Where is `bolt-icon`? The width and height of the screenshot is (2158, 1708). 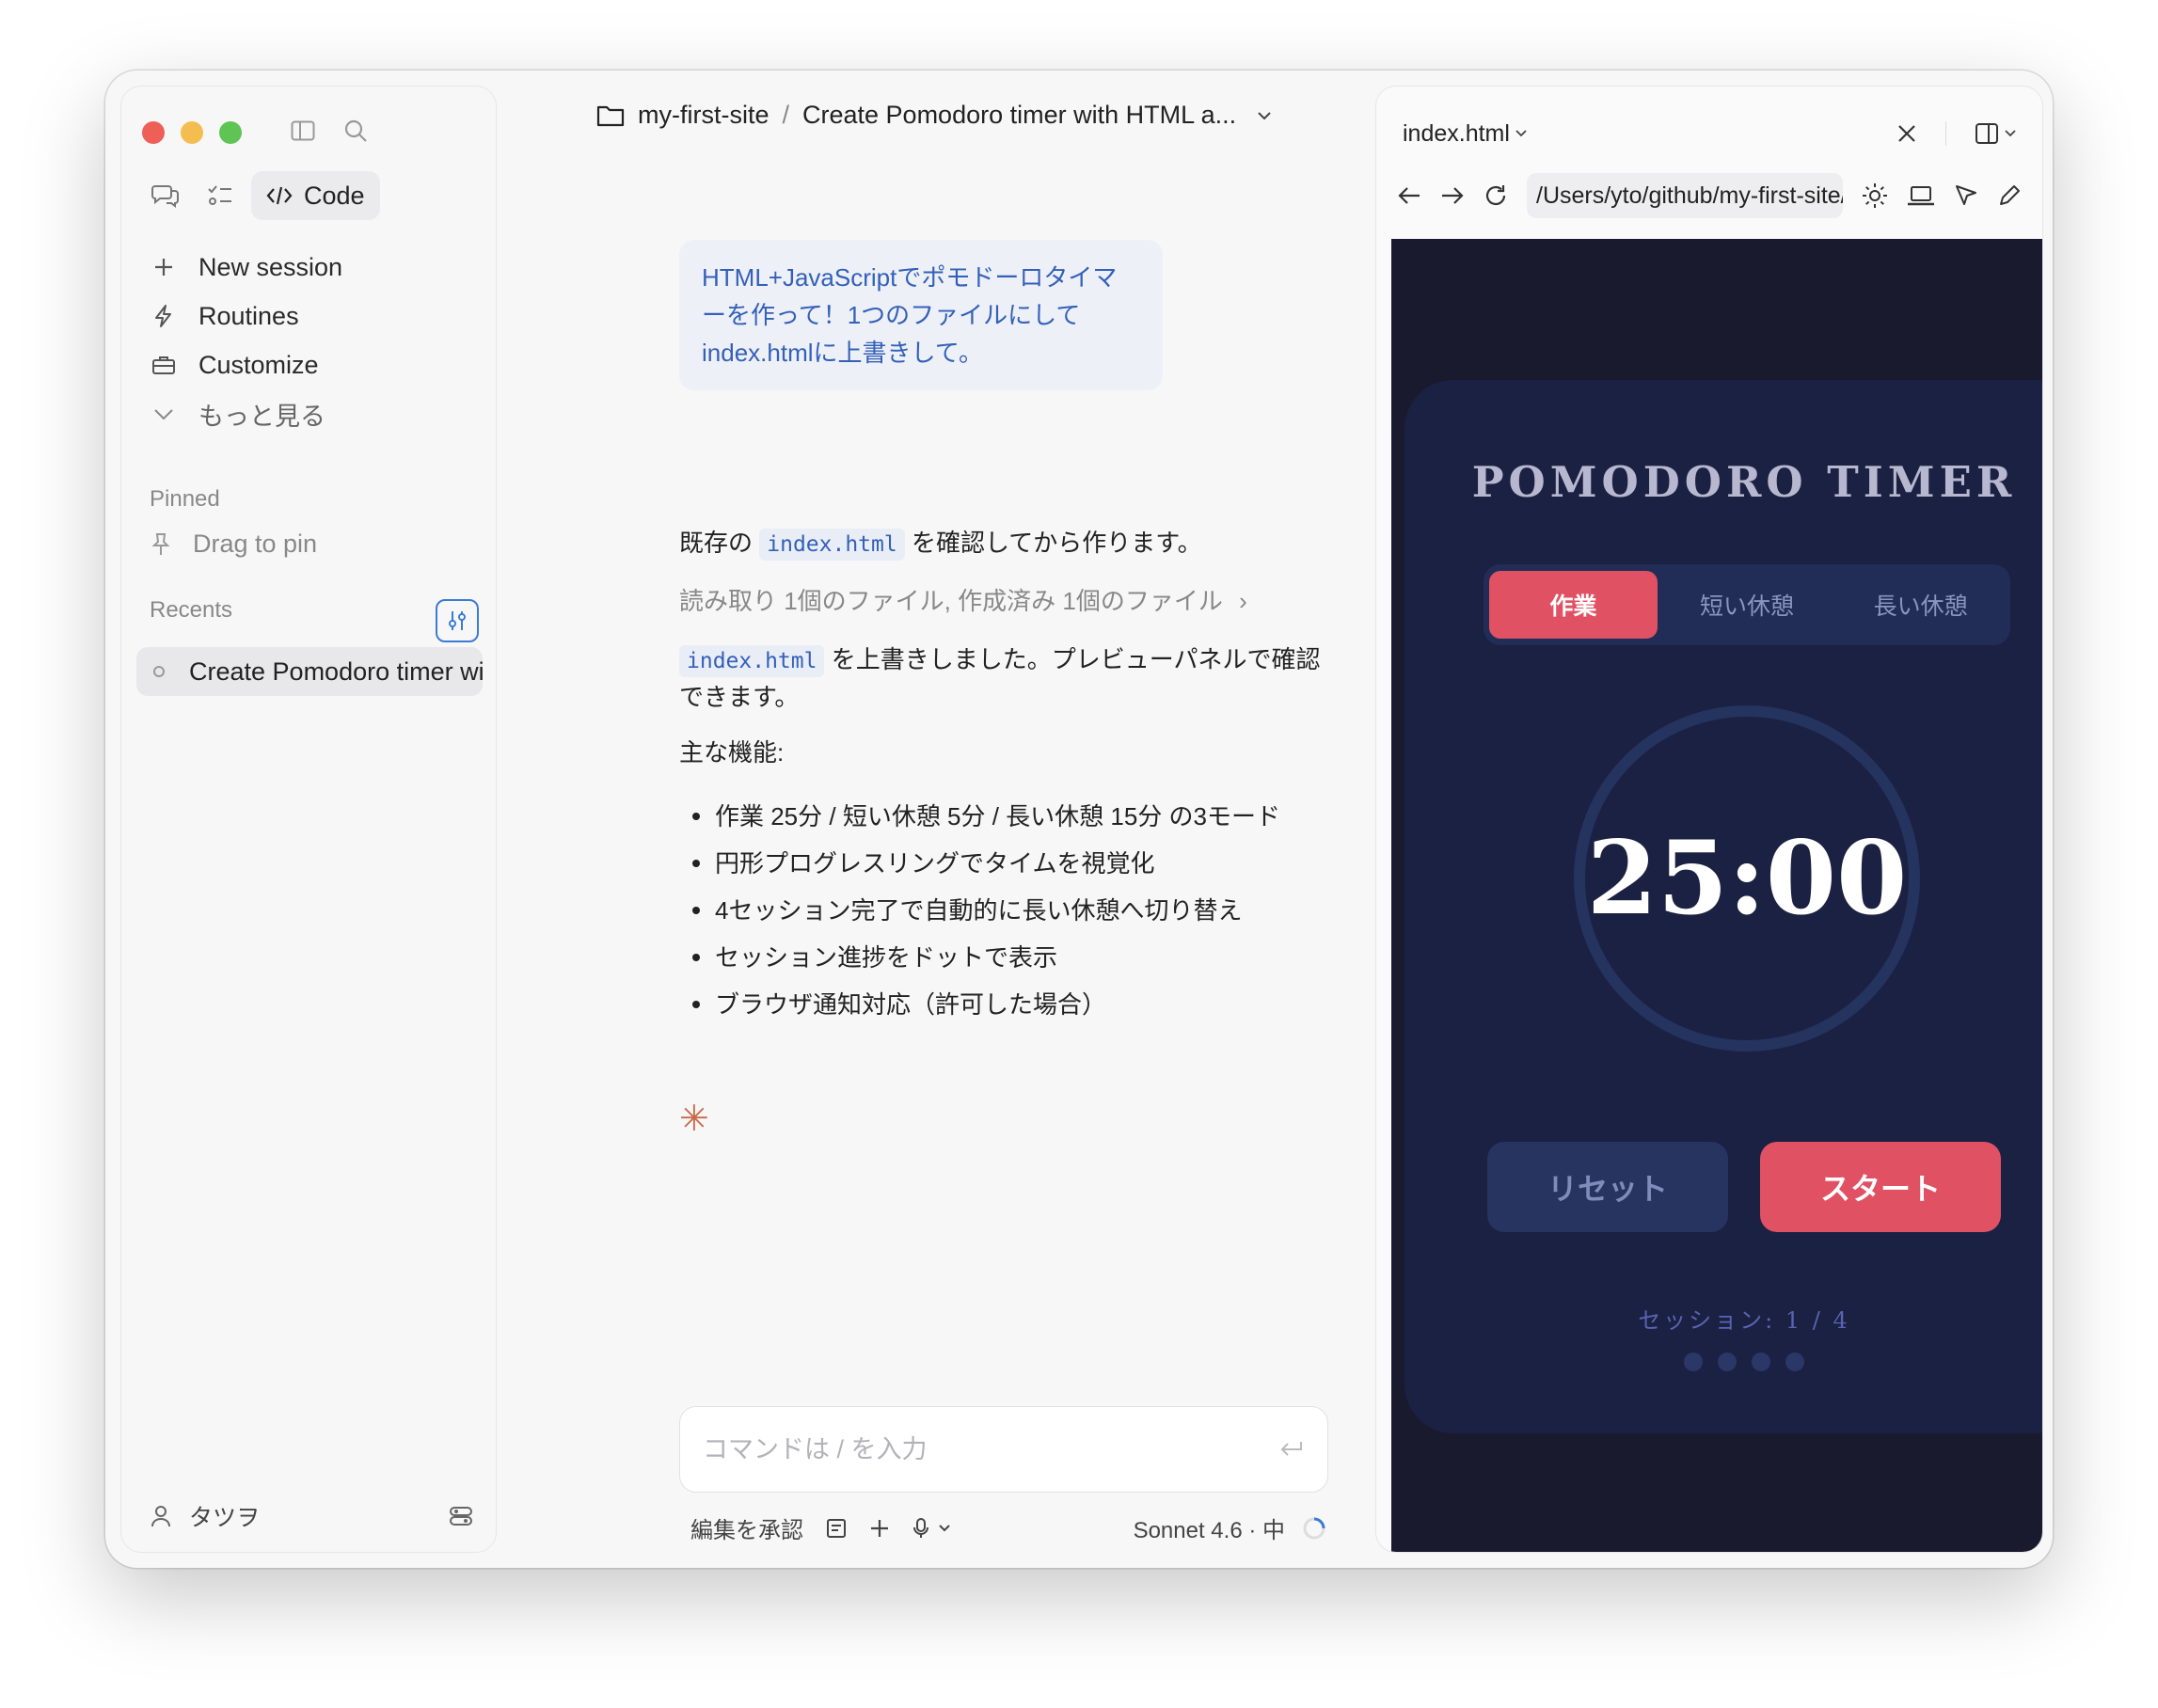 bolt-icon is located at coordinates (164, 316).